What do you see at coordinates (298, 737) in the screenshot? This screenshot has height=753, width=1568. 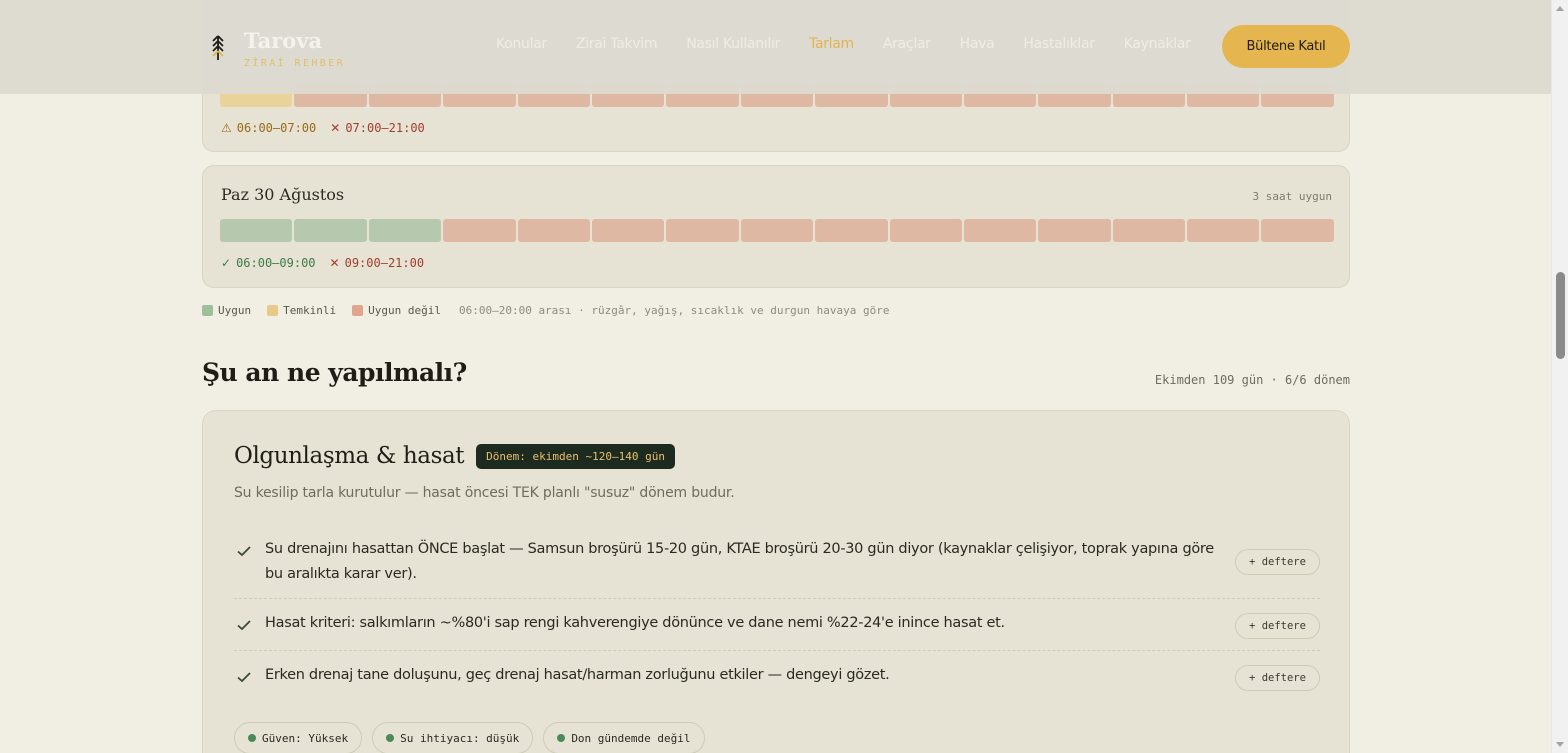 I see `chip-confidence: Güven: Yüksek` at bounding box center [298, 737].